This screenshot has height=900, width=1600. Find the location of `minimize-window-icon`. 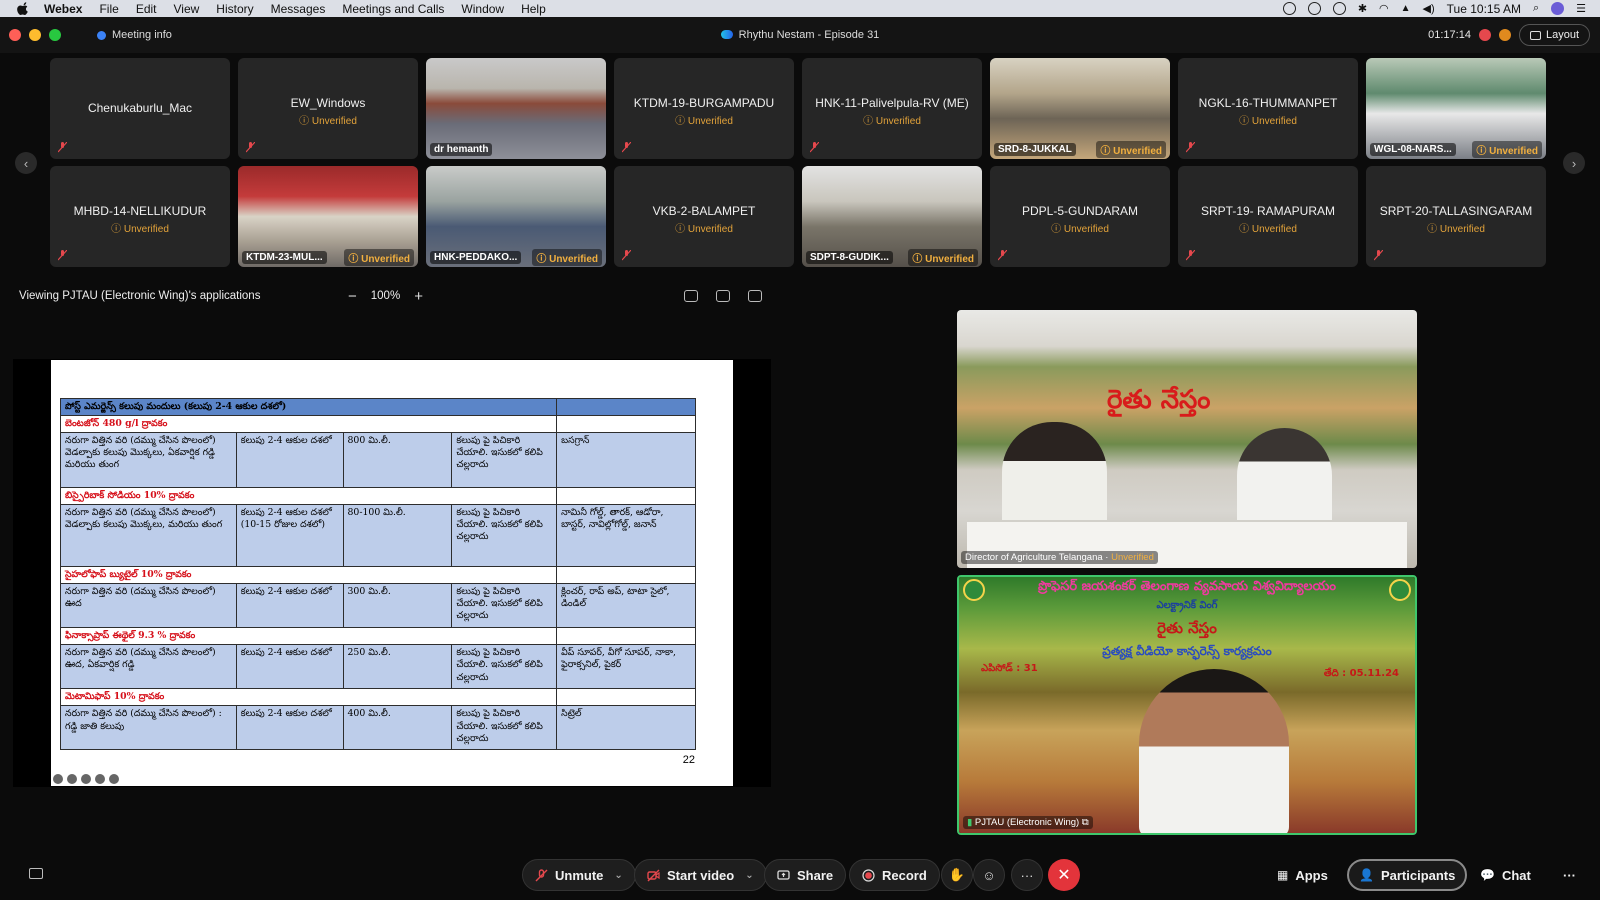

minimize-window-icon is located at coordinates (35, 35).